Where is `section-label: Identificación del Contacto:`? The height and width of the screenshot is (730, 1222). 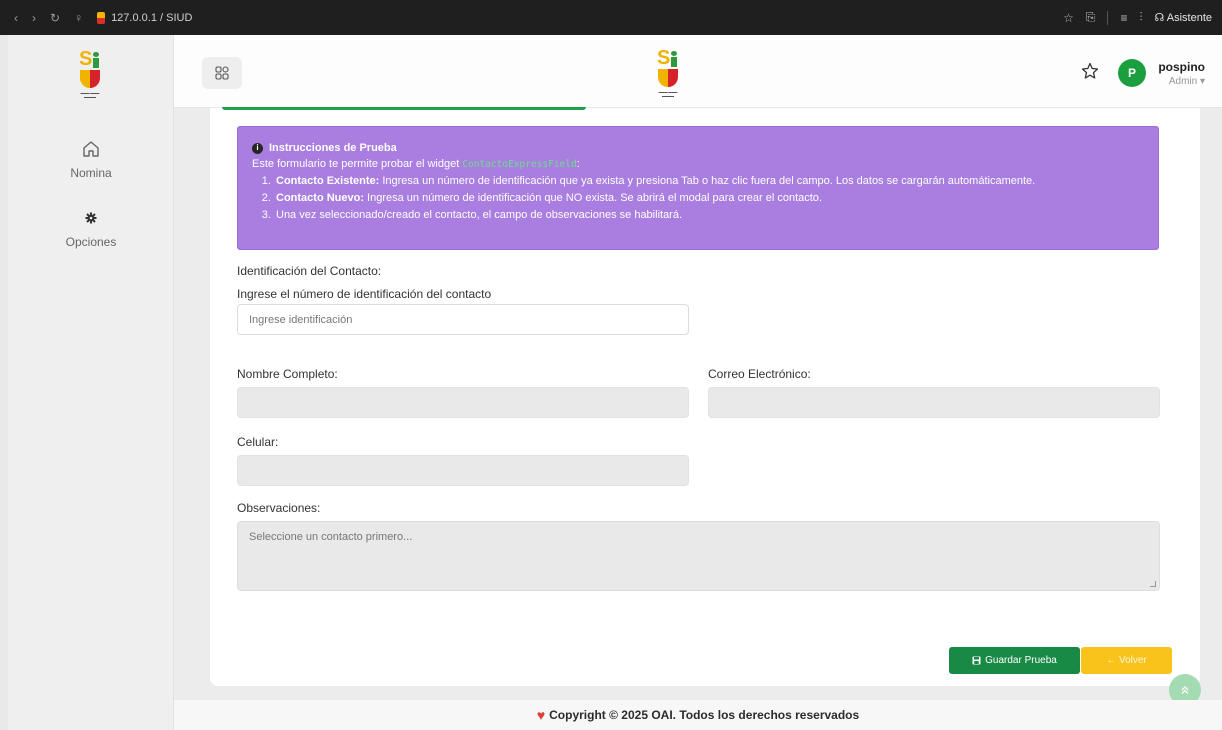
section-label: Identificación del Contacto: is located at coordinates (309, 271).